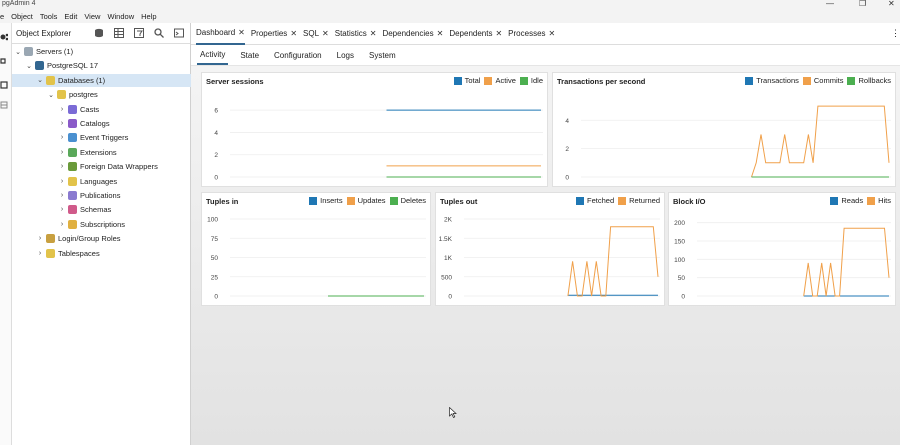 The image size is (900, 445). I want to click on tab-label: SQL, so click(311, 33).